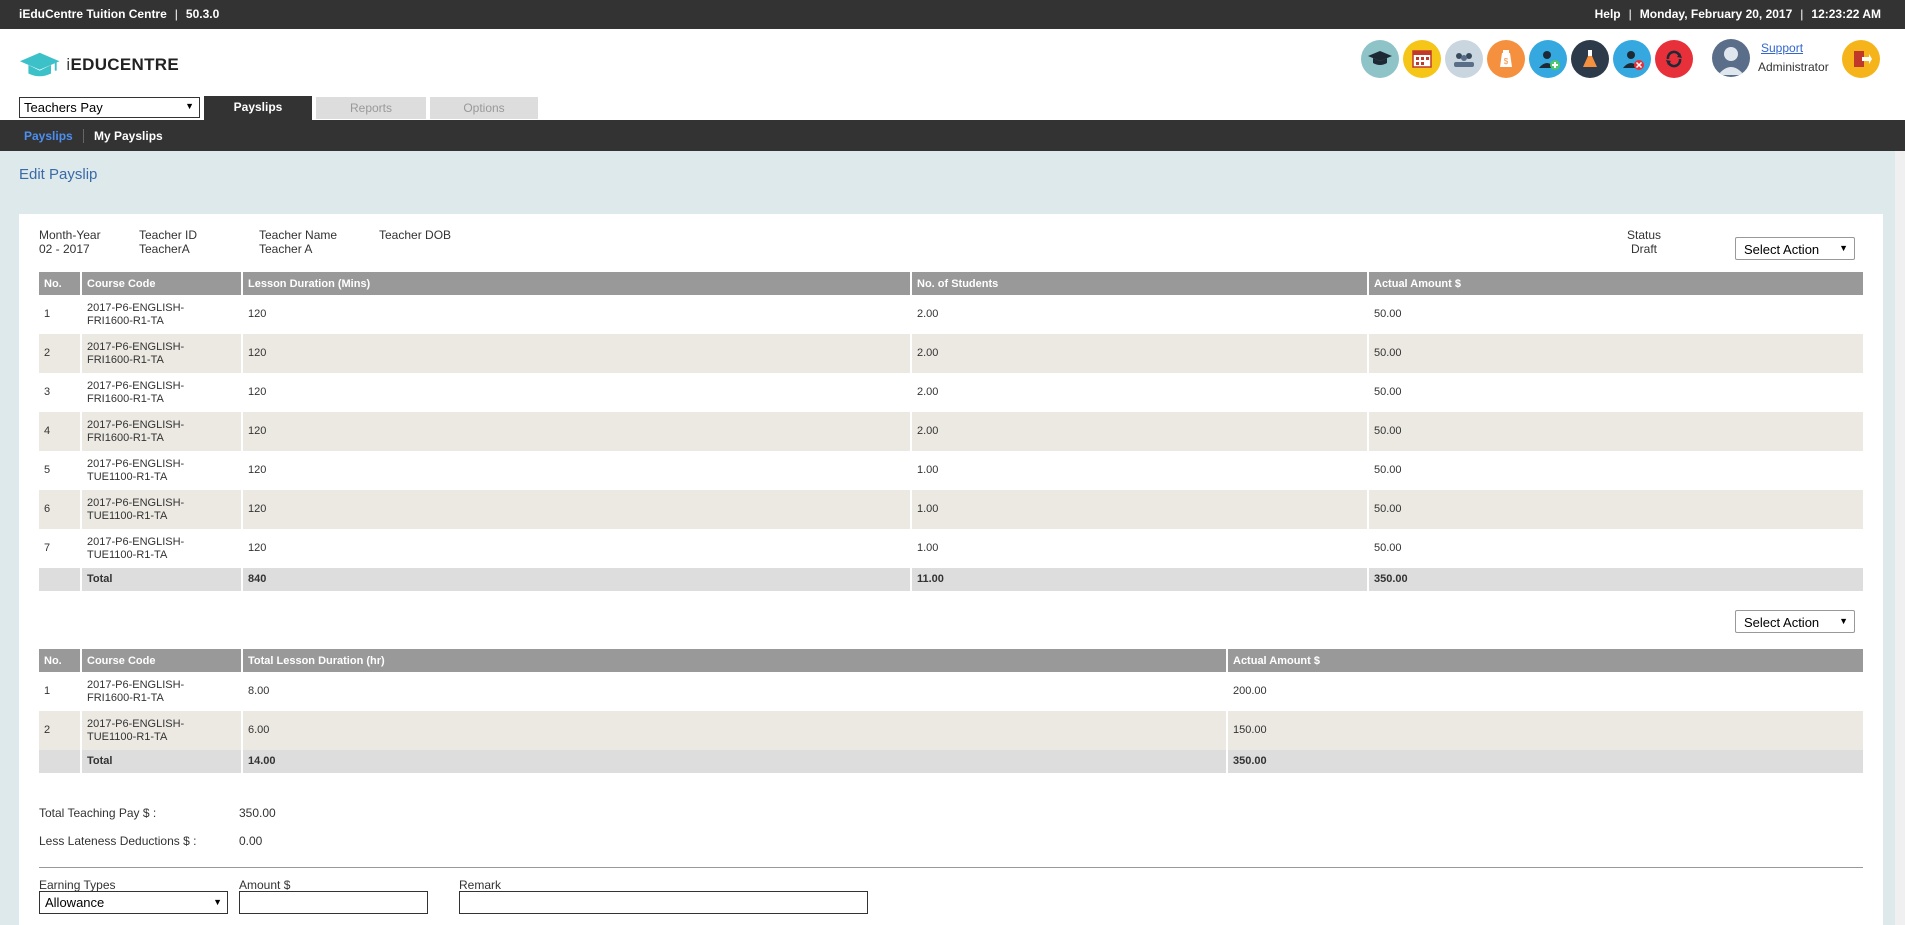 The image size is (1905, 925). Describe the element at coordinates (128, 136) in the screenshot. I see `subnav-my-payslips: My Payslips` at that location.